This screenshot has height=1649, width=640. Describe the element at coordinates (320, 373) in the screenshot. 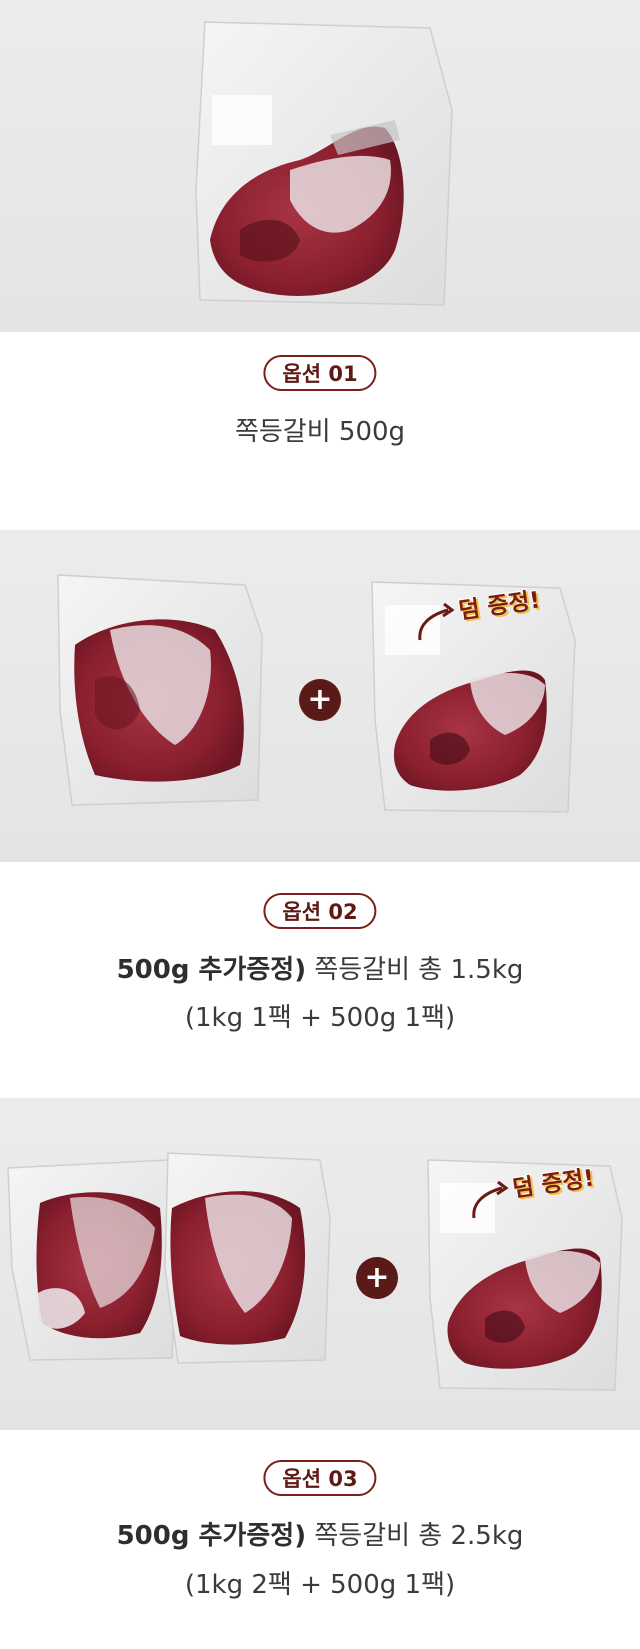

I see `option-badge: 옵션 01` at that location.